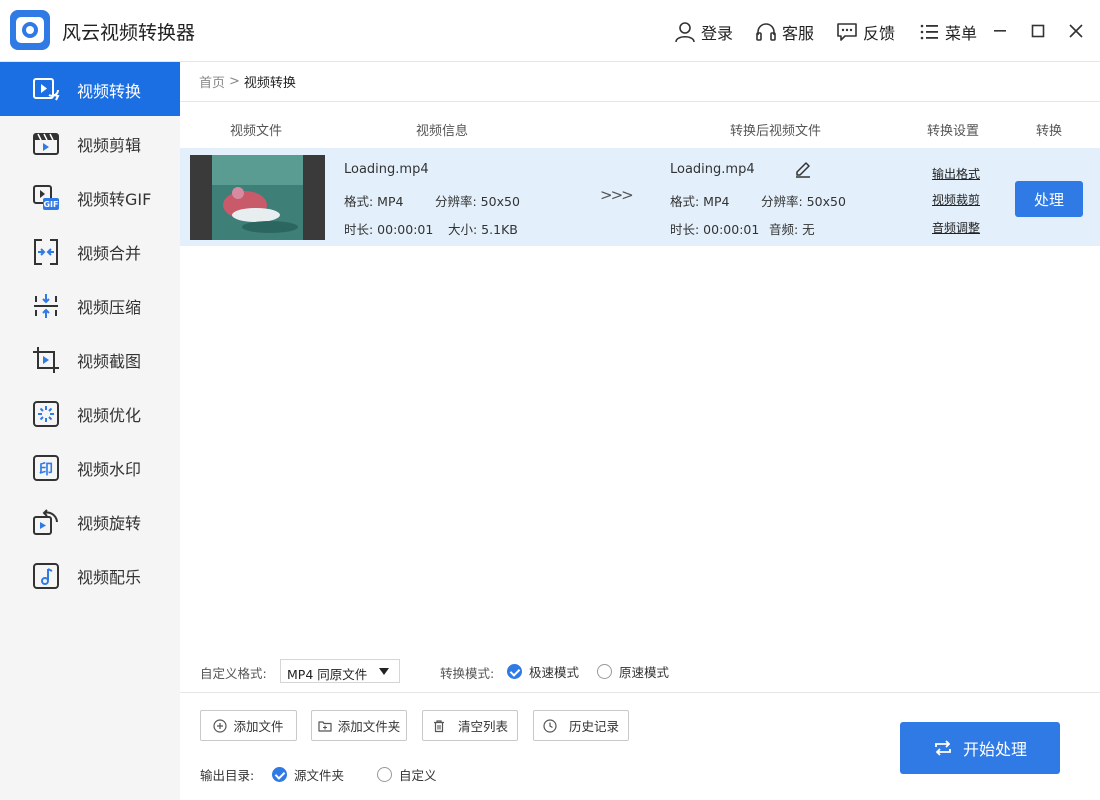 This screenshot has height=800, width=1100. What do you see at coordinates (90, 359) in the screenshot?
I see `sidebar-item-video-screenshot: 视频截图` at bounding box center [90, 359].